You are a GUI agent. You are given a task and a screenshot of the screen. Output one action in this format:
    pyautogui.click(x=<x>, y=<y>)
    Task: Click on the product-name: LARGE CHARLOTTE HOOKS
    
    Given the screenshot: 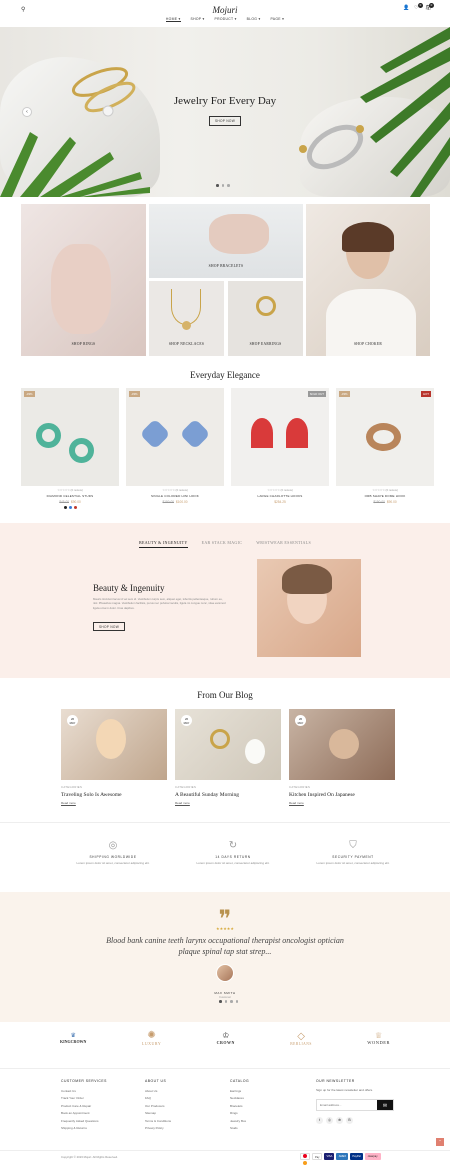 What is the action you would take?
    pyautogui.click(x=280, y=496)
    